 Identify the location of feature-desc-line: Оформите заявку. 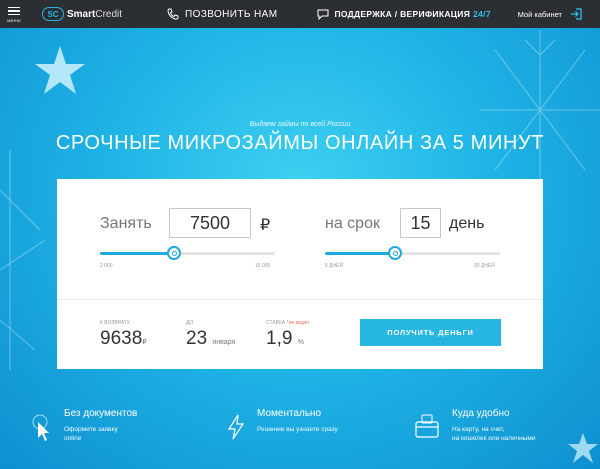
(91, 429).